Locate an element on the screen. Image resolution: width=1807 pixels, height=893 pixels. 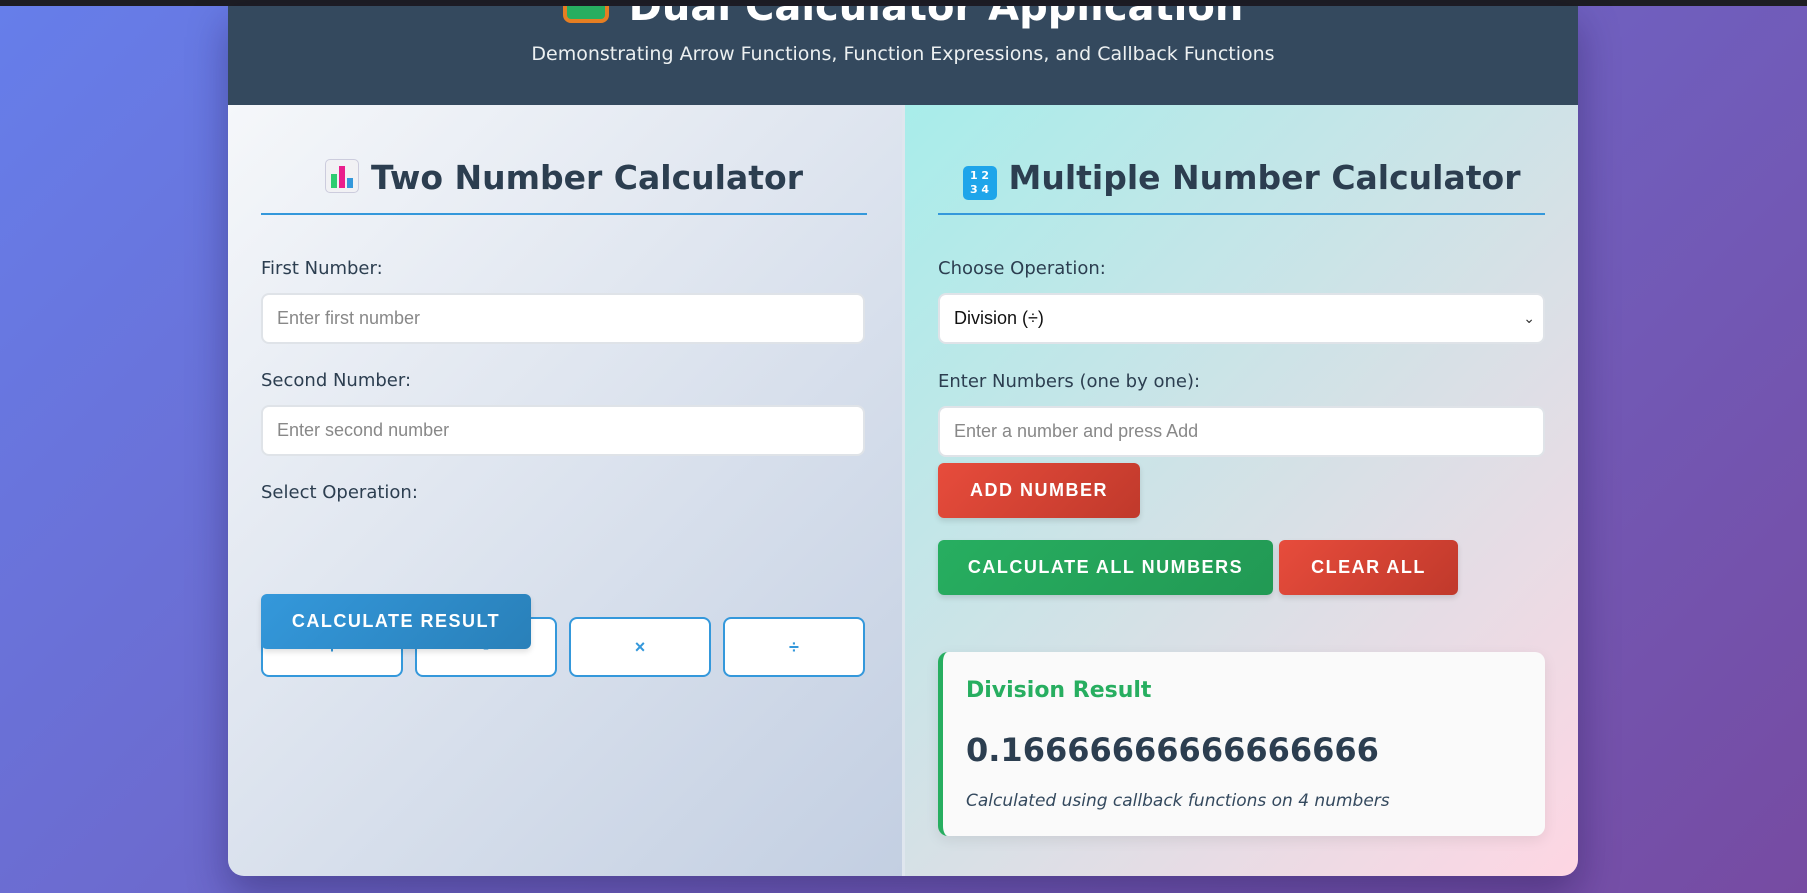
two-number-title: Two Number Calculator is located at coordinates (564, 185).